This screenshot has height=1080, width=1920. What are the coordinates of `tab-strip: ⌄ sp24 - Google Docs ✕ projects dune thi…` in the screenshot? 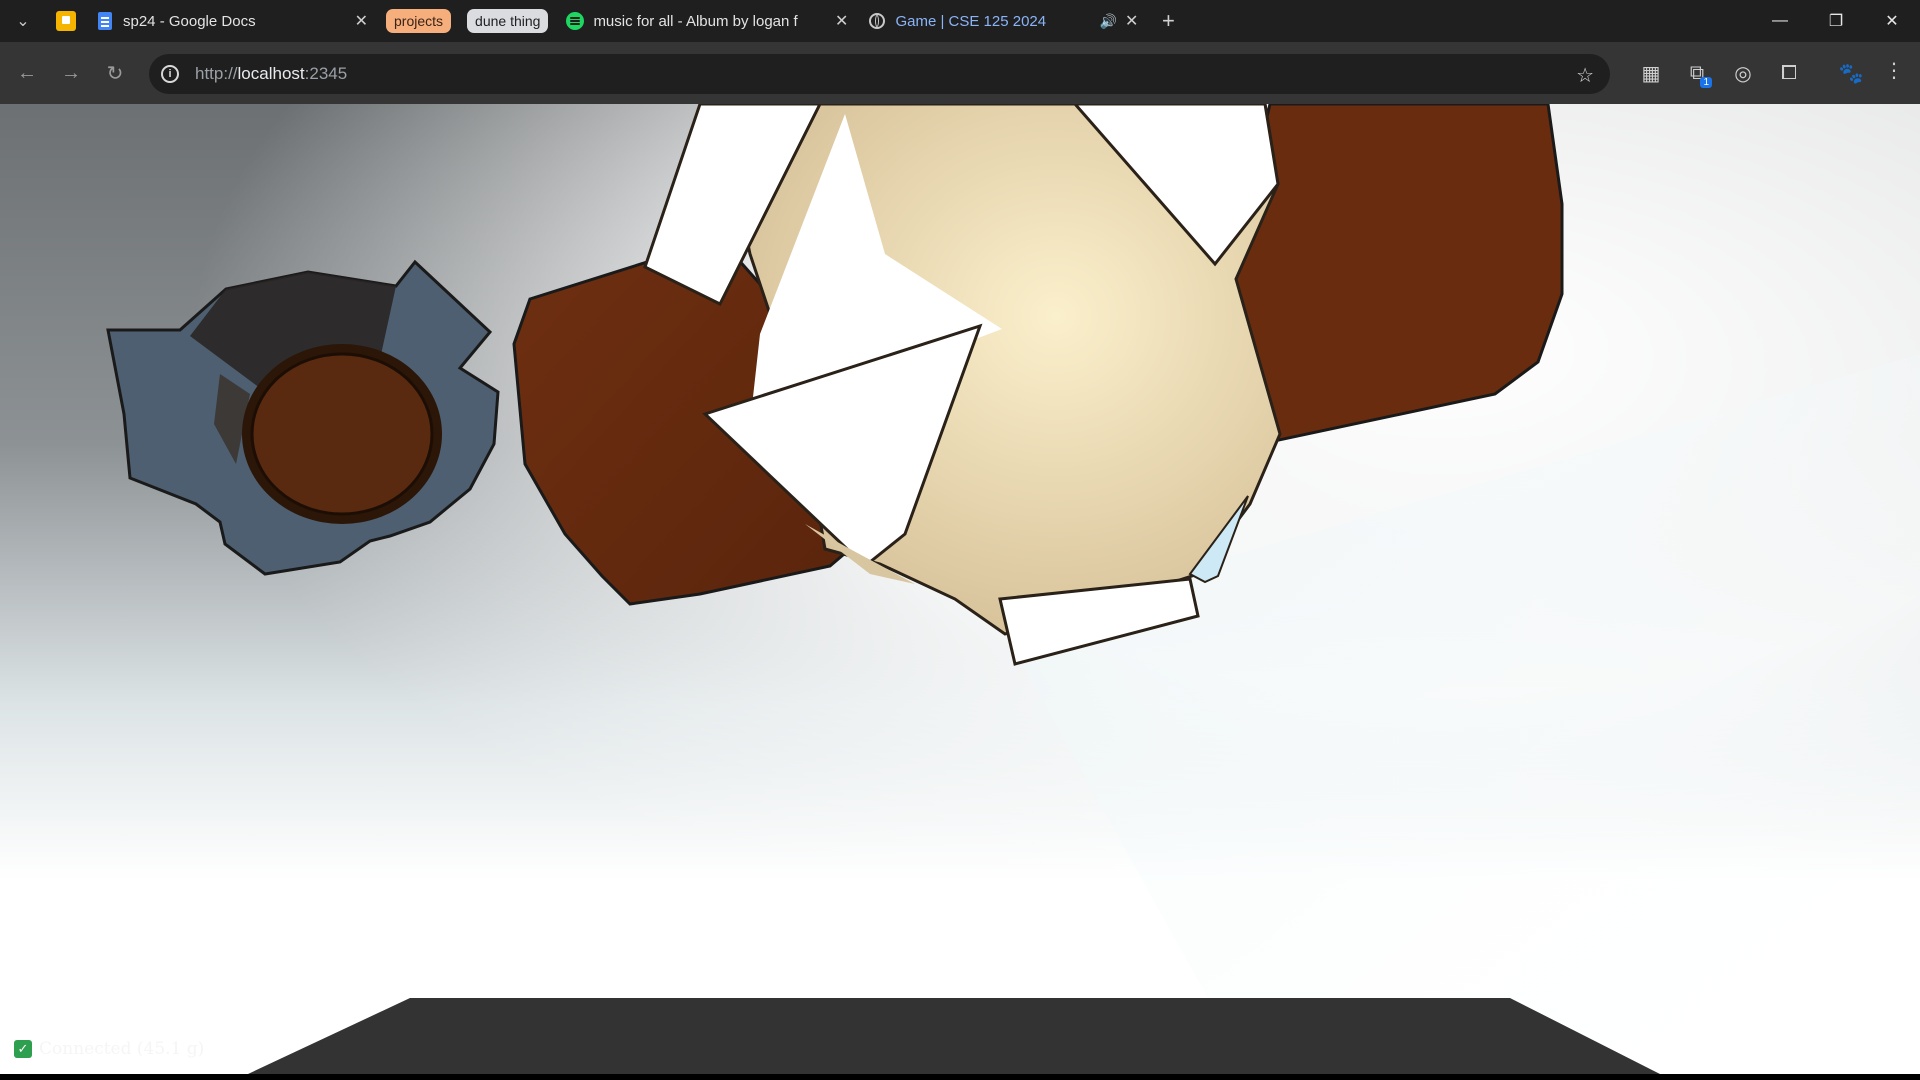 It's located at (960, 21).